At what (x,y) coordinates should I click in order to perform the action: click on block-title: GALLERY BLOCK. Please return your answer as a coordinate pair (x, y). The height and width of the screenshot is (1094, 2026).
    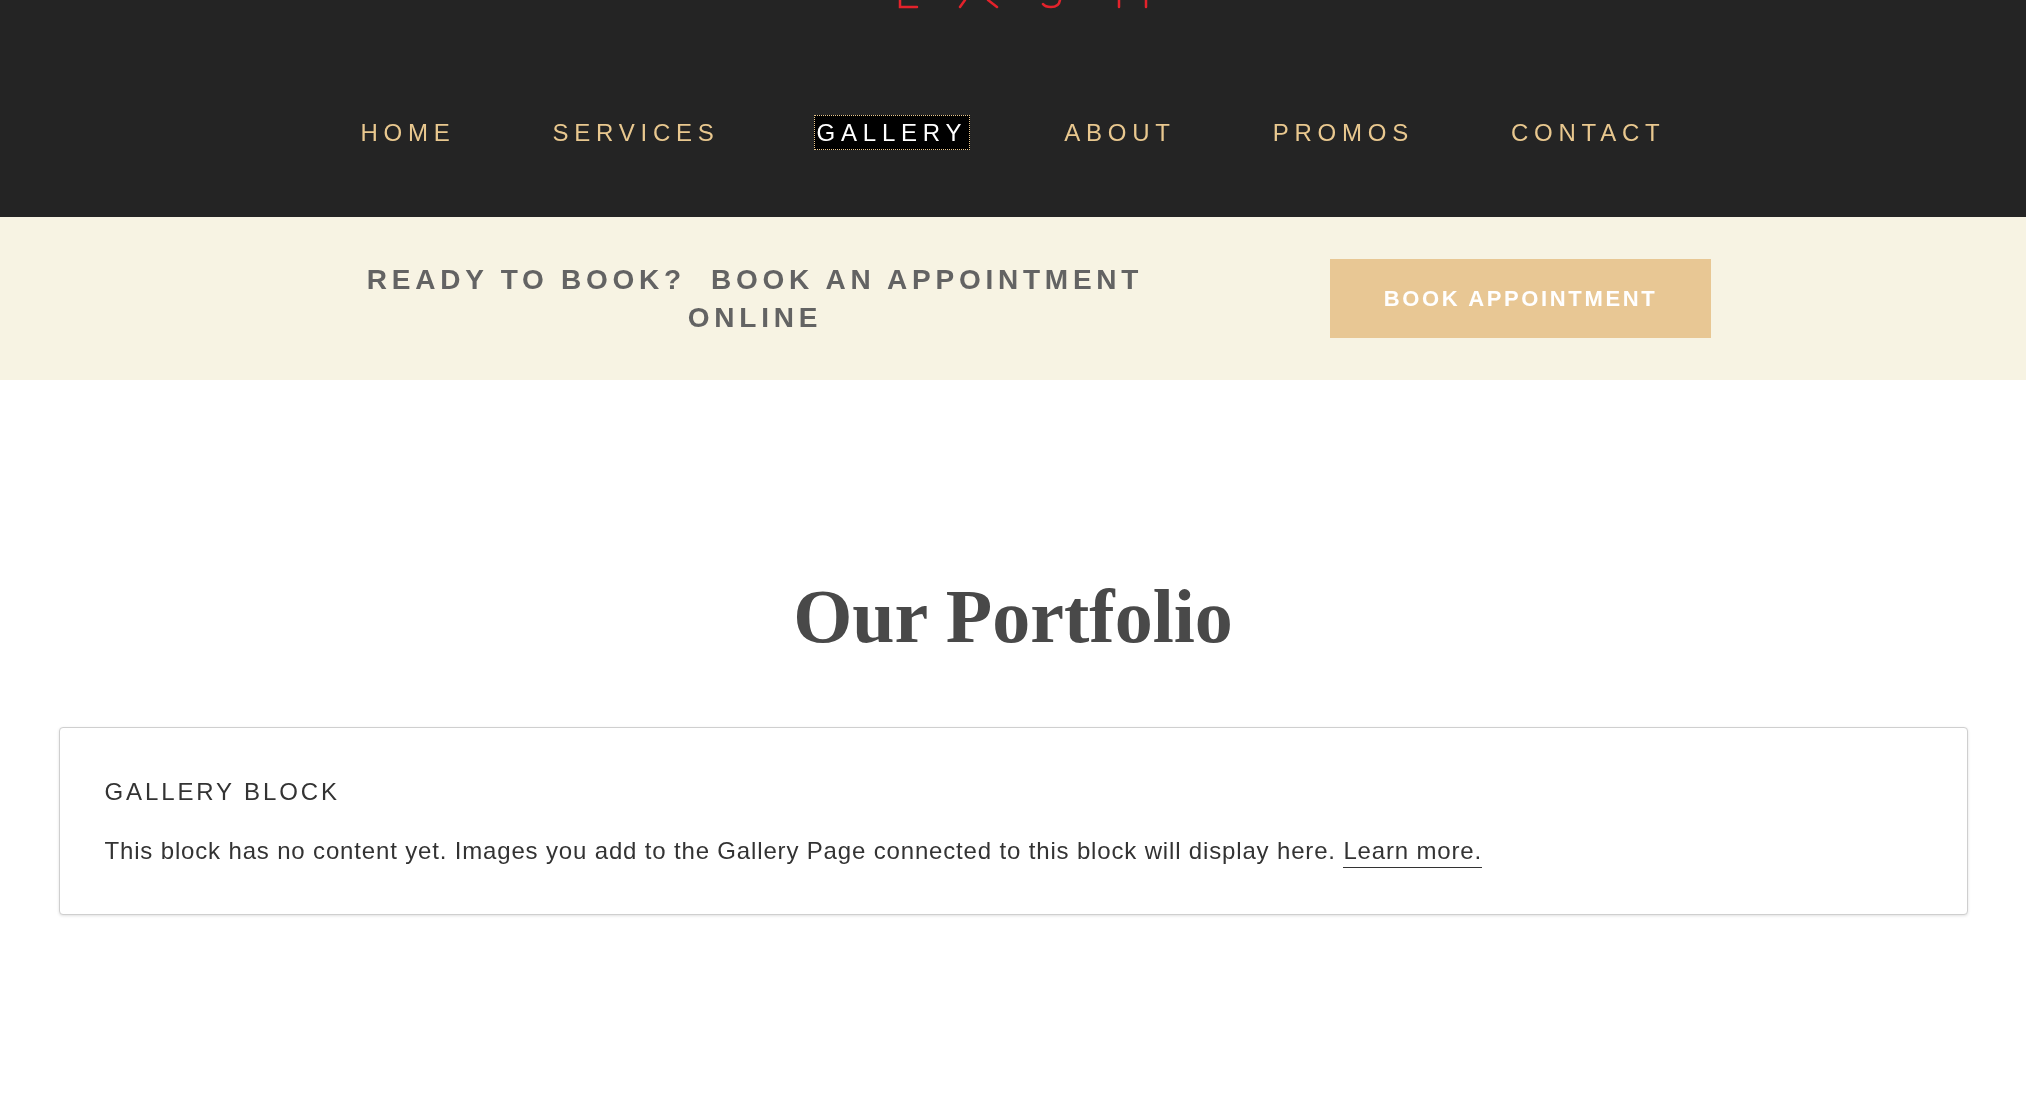
    Looking at the image, I should click on (222, 792).